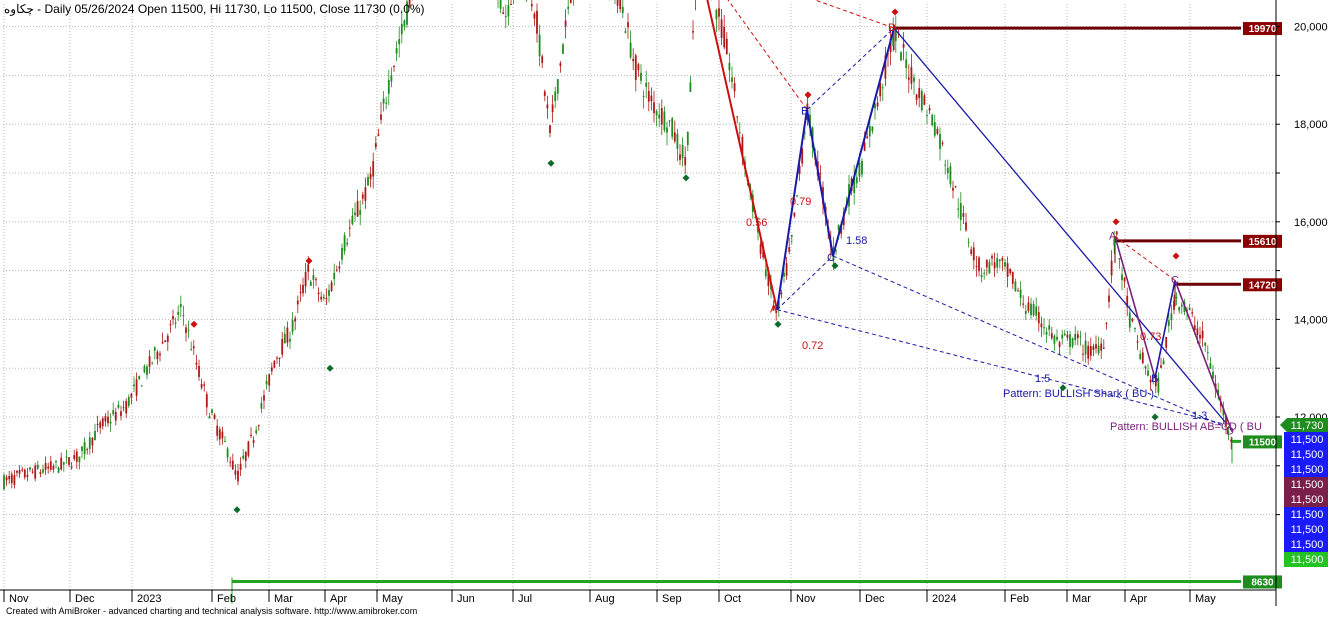  I want to click on ratio-bd, so click(850, 68).